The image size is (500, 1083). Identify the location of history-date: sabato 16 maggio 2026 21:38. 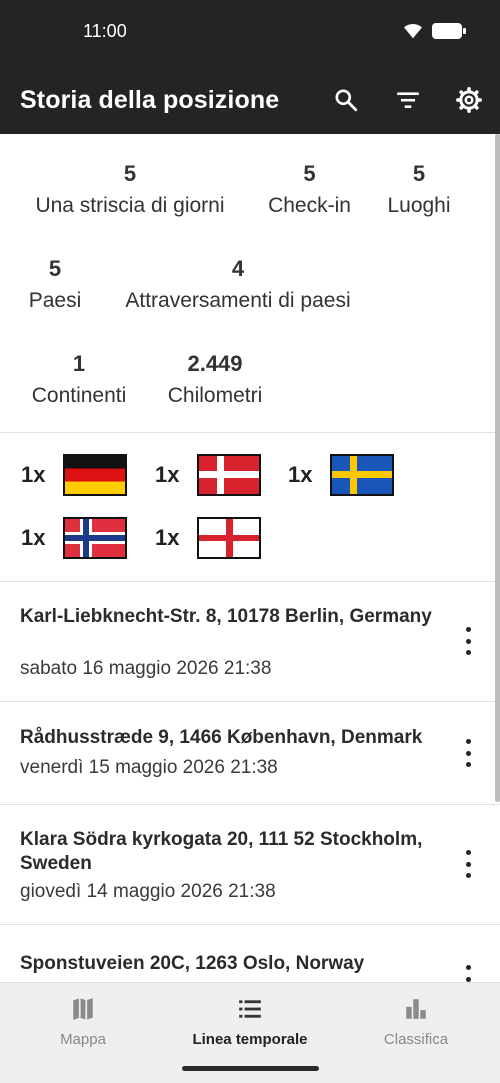
(146, 668).